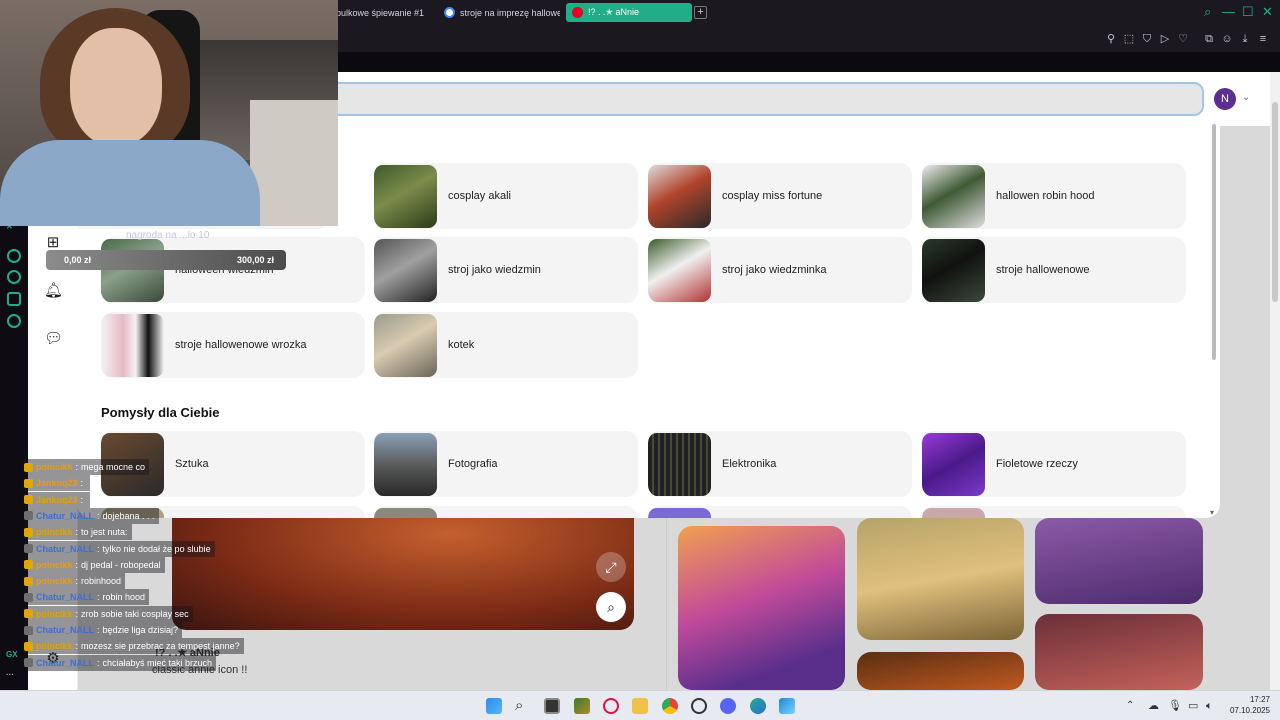 This screenshot has width=1280, height=720. I want to click on chat-text: dojebana . . ., so click(128, 515).